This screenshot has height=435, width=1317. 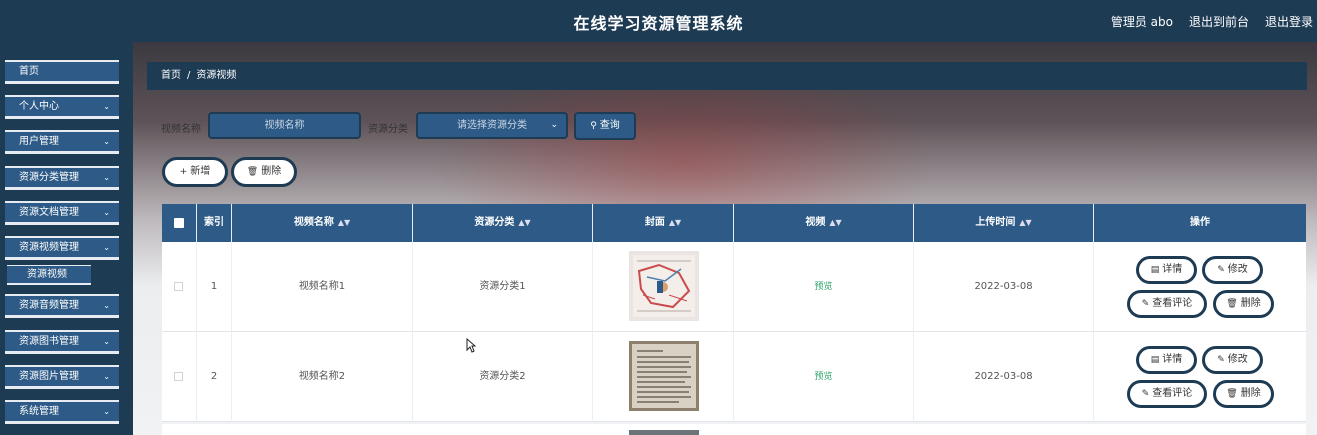 I want to click on sidebar-item-label: 资源图书管理, so click(x=49, y=341).